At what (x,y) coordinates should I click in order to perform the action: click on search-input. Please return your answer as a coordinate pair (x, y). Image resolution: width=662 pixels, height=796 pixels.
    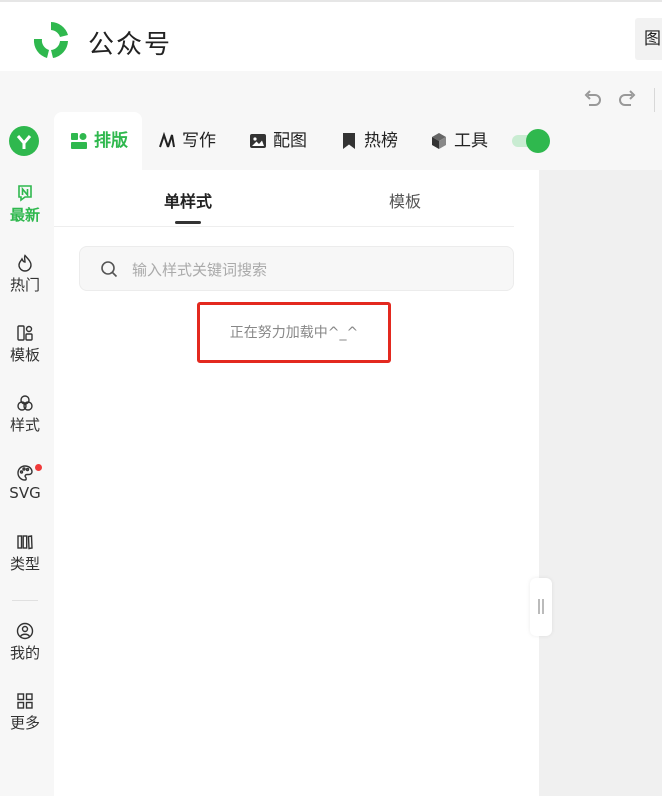
    Looking at the image, I should click on (312, 270).